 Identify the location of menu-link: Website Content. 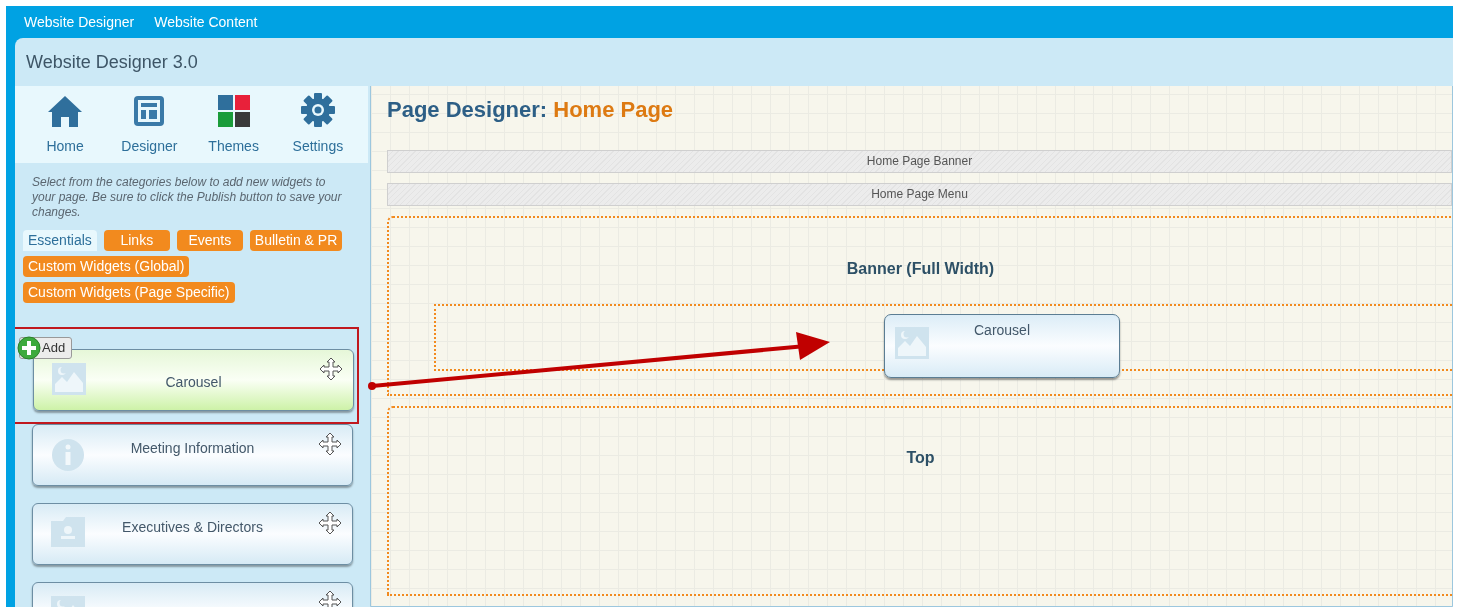
(206, 22).